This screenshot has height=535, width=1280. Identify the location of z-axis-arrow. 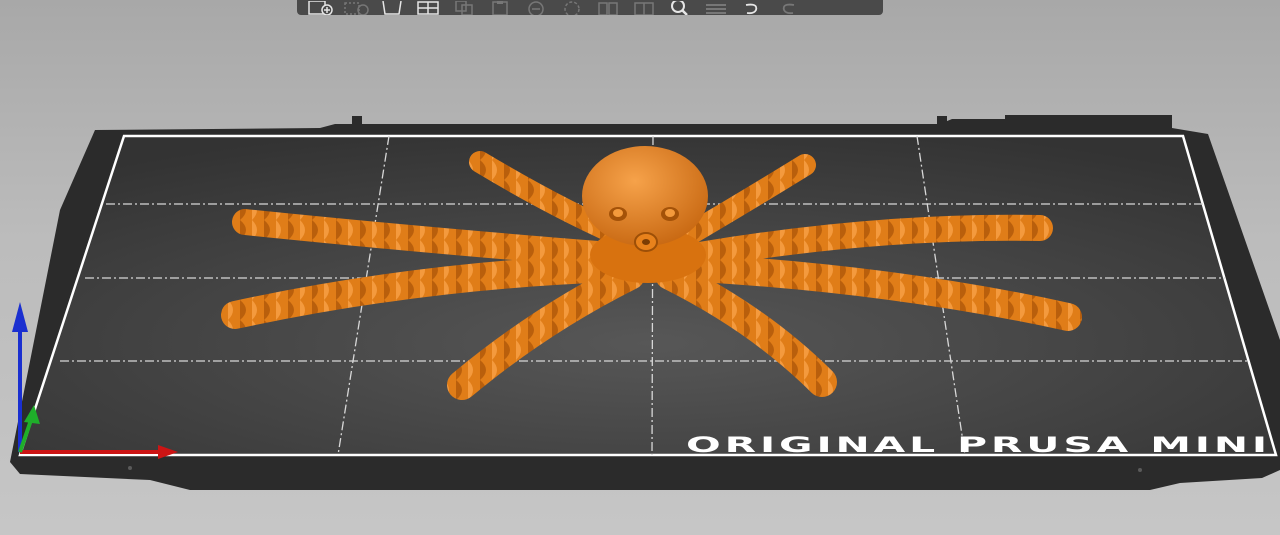
(20, 317).